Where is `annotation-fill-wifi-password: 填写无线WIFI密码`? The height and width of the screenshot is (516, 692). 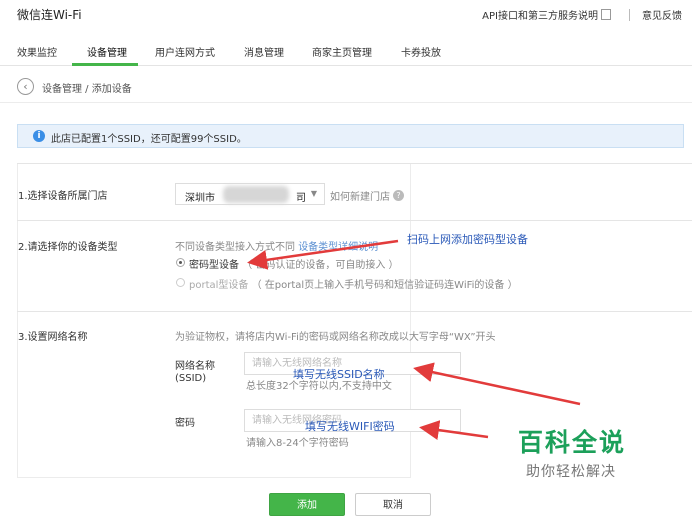 annotation-fill-wifi-password: 填写无线WIFI密码 is located at coordinates (350, 426).